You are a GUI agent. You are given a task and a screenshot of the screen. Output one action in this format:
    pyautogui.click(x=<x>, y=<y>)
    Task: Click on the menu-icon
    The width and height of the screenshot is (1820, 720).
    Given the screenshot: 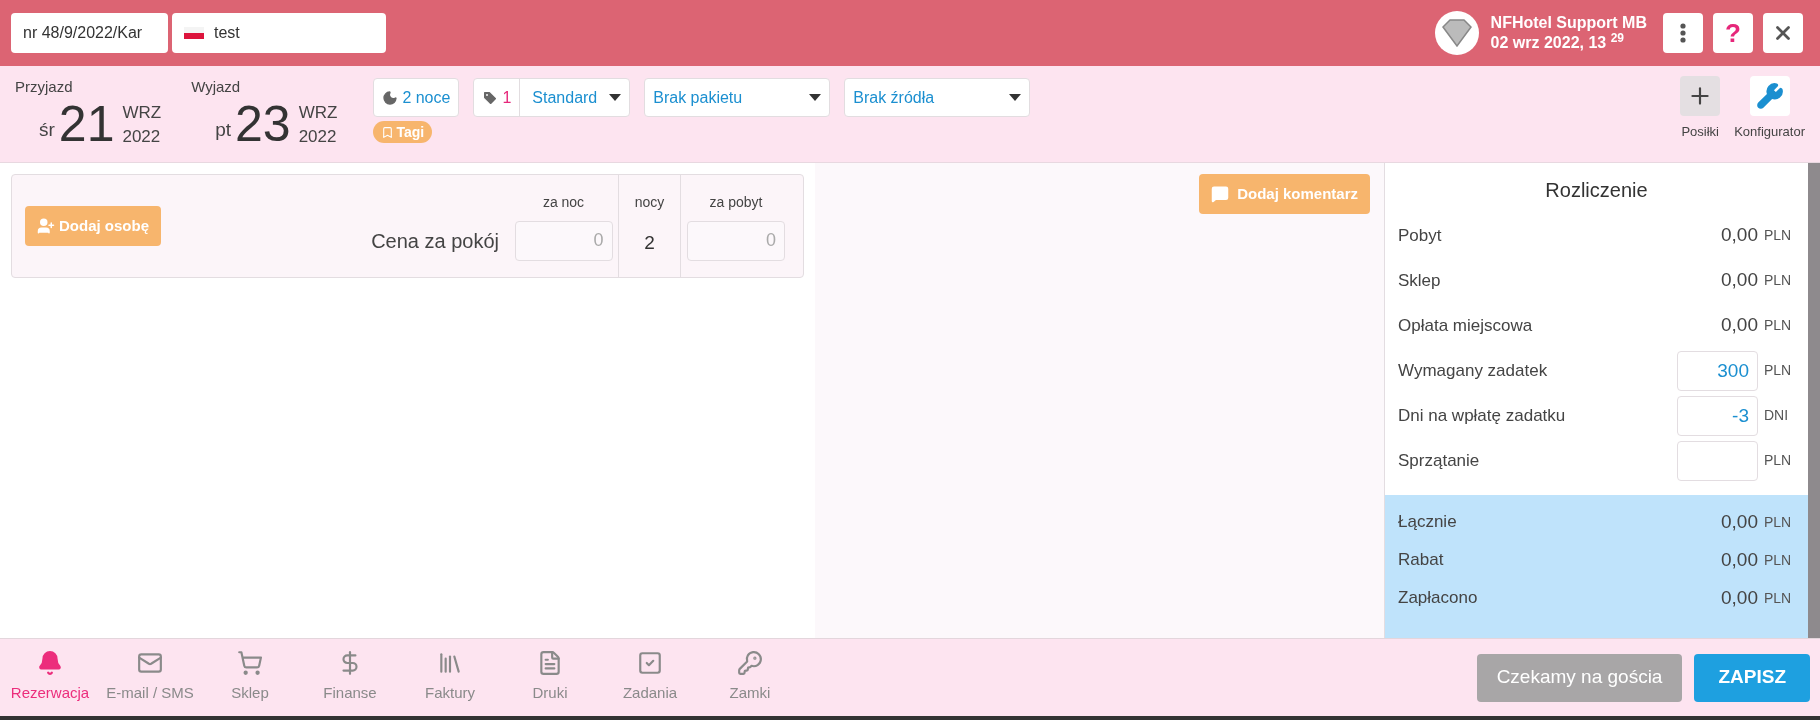 What is the action you would take?
    pyautogui.click(x=1683, y=33)
    